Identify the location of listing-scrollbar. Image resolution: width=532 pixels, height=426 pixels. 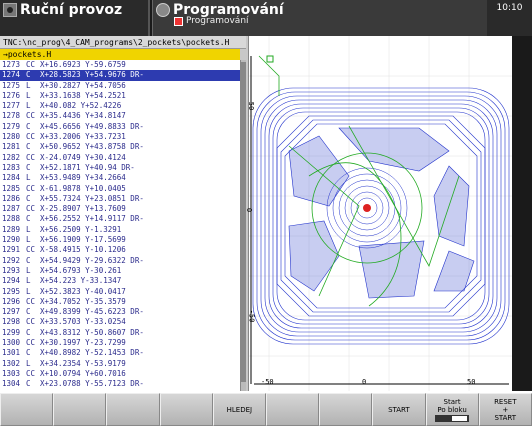
(243, 225).